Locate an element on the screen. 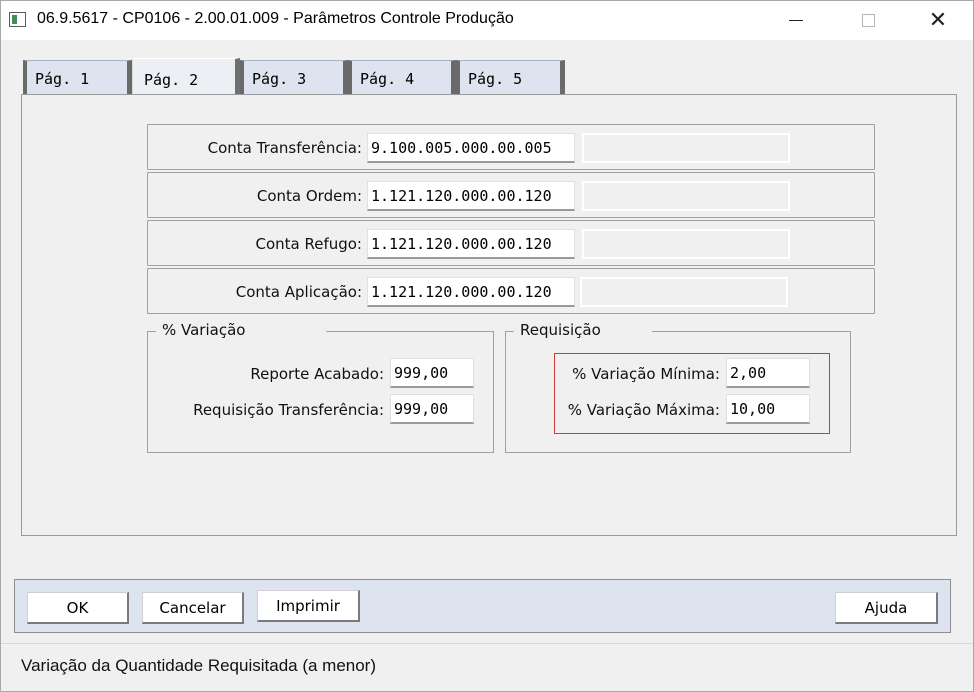  tab-label: Pág. 5 is located at coordinates (495, 79).